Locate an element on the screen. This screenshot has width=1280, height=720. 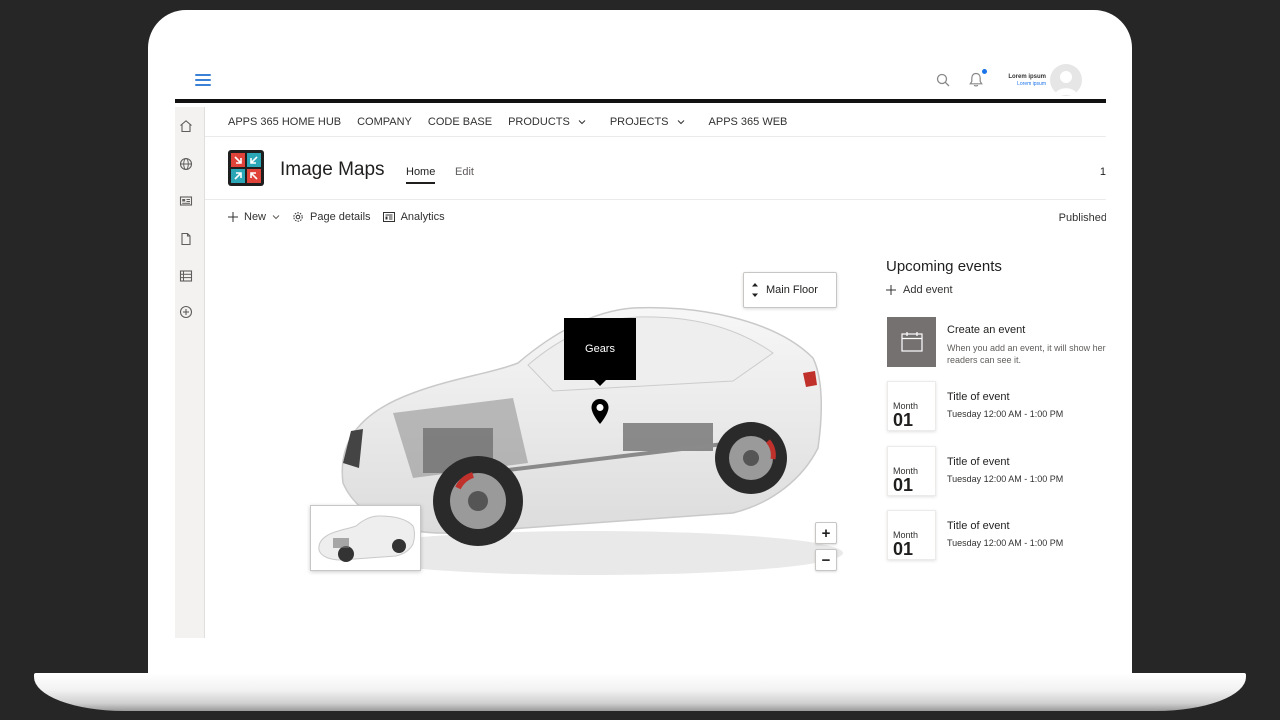
calendar-tile is located at coordinates (911, 342).